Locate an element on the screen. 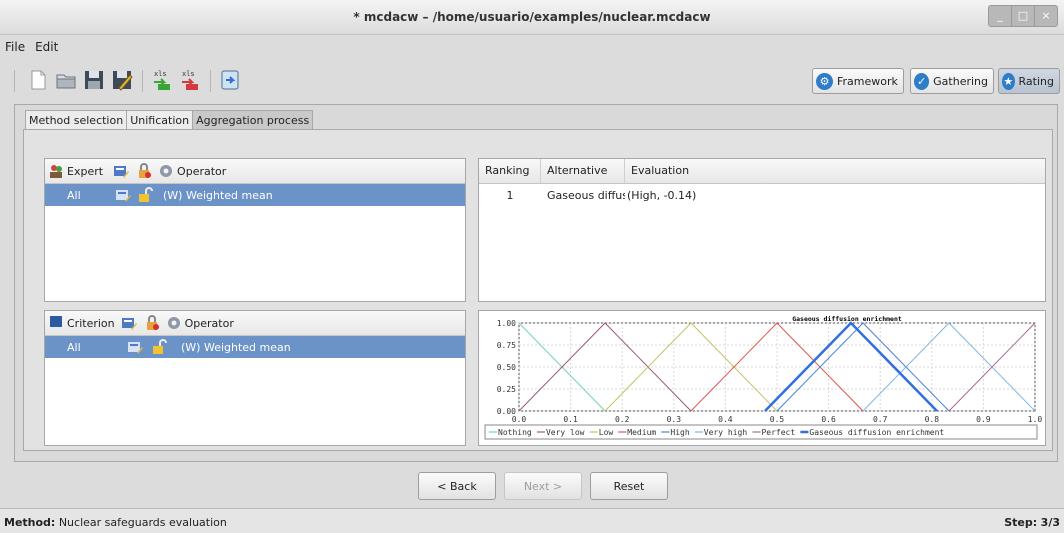 The height and width of the screenshot is (533, 1064). phase-gathering-button: ✓ Gathering is located at coordinates (952, 81).